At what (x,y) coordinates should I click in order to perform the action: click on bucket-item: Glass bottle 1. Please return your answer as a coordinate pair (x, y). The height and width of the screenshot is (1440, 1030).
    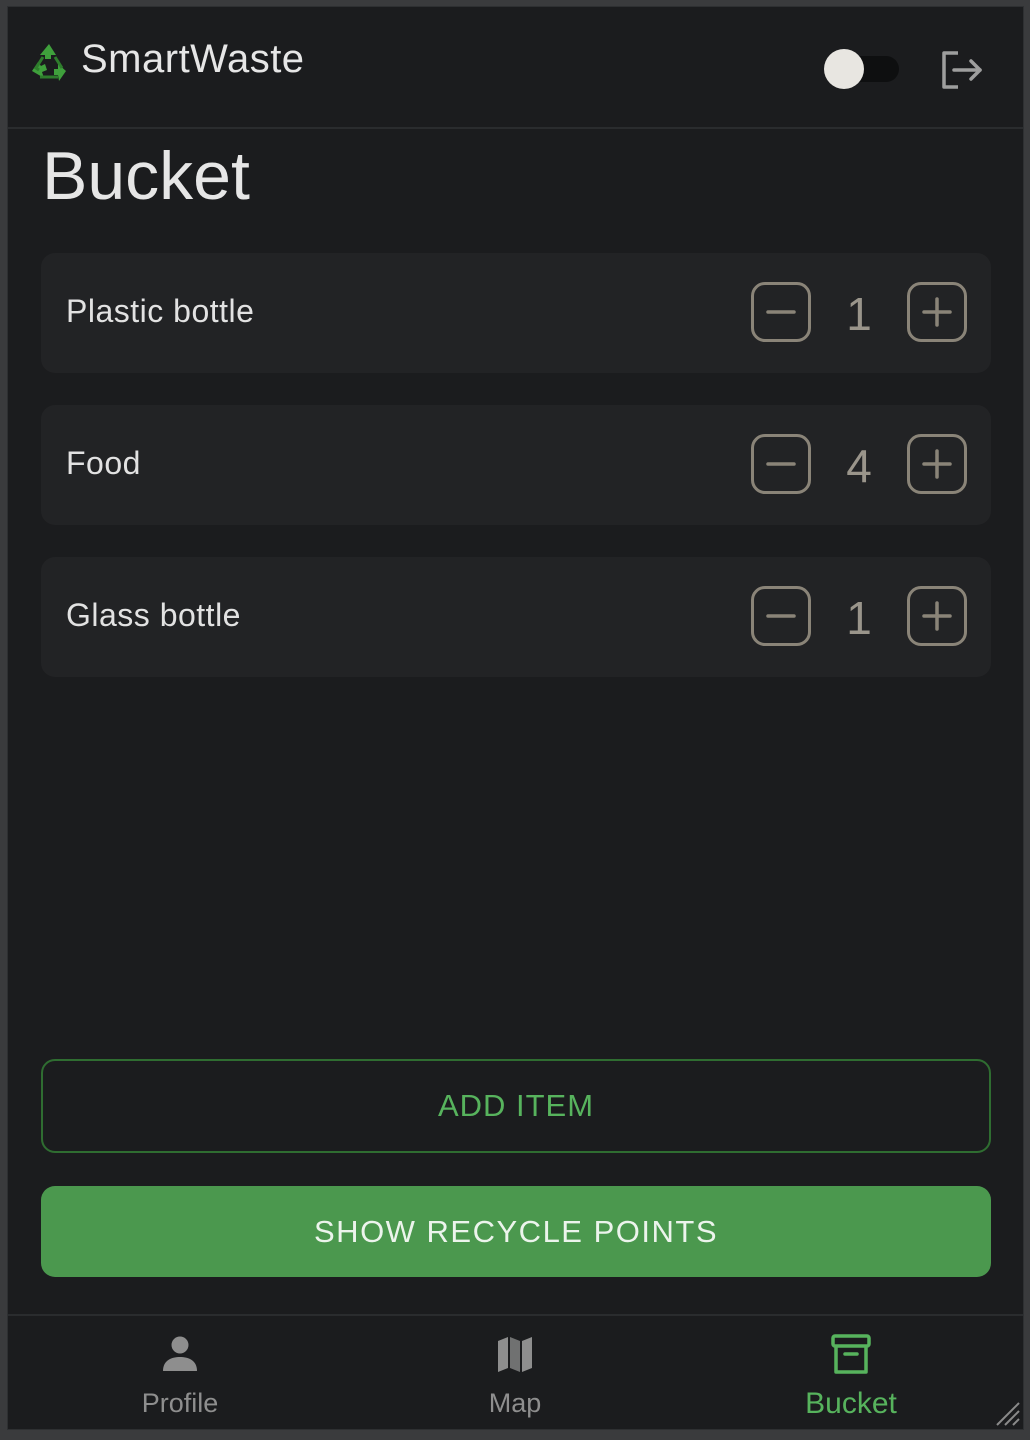
    Looking at the image, I should click on (516, 617).